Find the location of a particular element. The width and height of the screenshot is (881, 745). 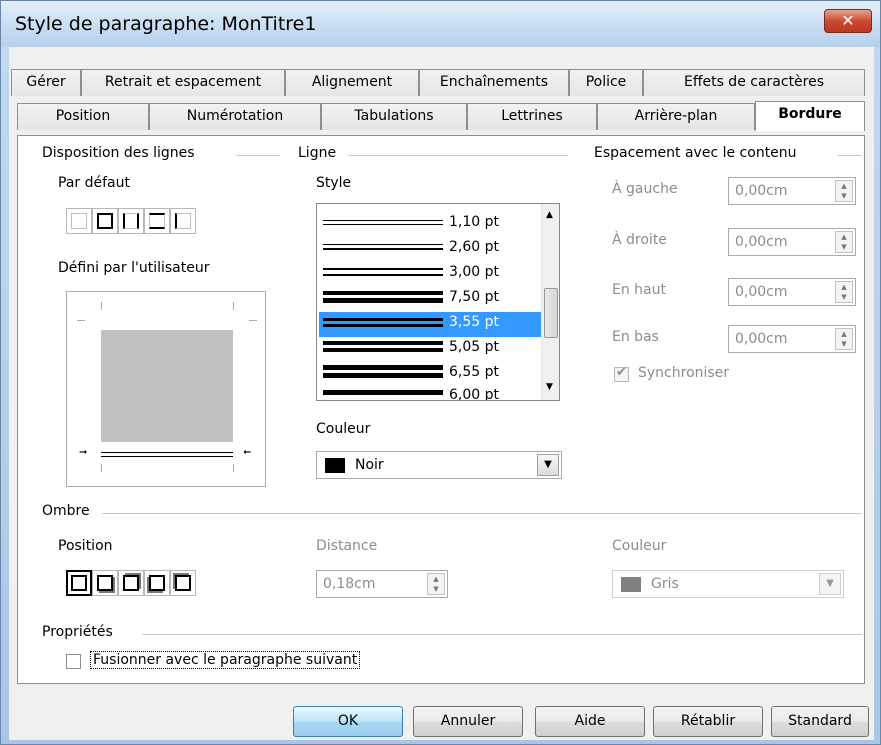

preview-bottom-line is located at coordinates (167, 452).